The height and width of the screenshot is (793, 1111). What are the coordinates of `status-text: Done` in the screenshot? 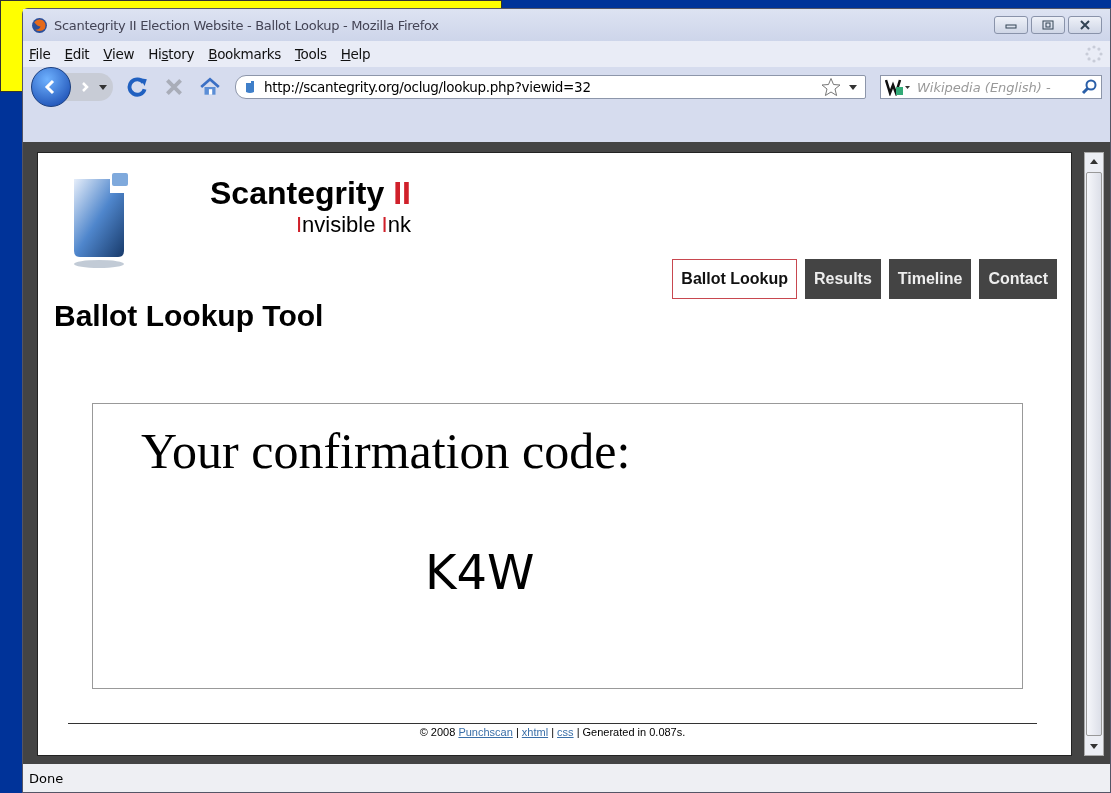 It's located at (46, 778).